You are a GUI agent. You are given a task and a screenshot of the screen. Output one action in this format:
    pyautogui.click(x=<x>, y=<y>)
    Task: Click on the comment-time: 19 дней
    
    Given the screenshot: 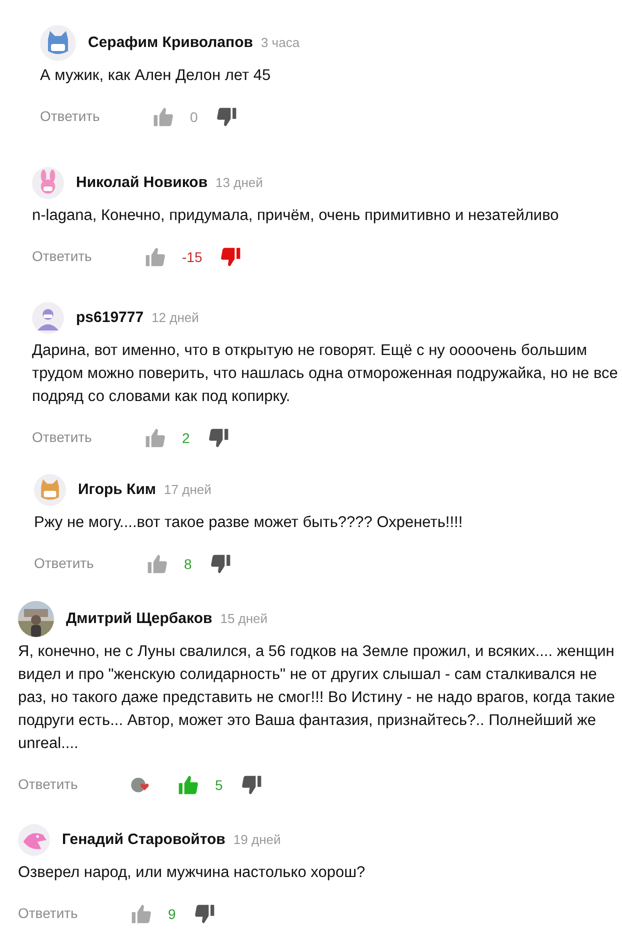 What is the action you would take?
    pyautogui.click(x=257, y=840)
    